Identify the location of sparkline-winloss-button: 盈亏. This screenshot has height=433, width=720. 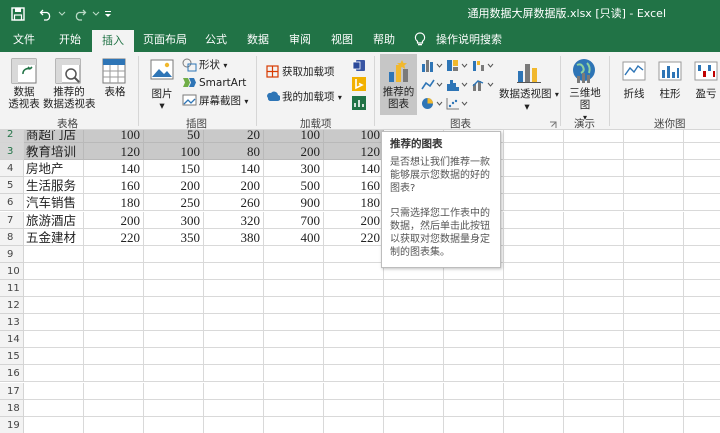
(705, 94).